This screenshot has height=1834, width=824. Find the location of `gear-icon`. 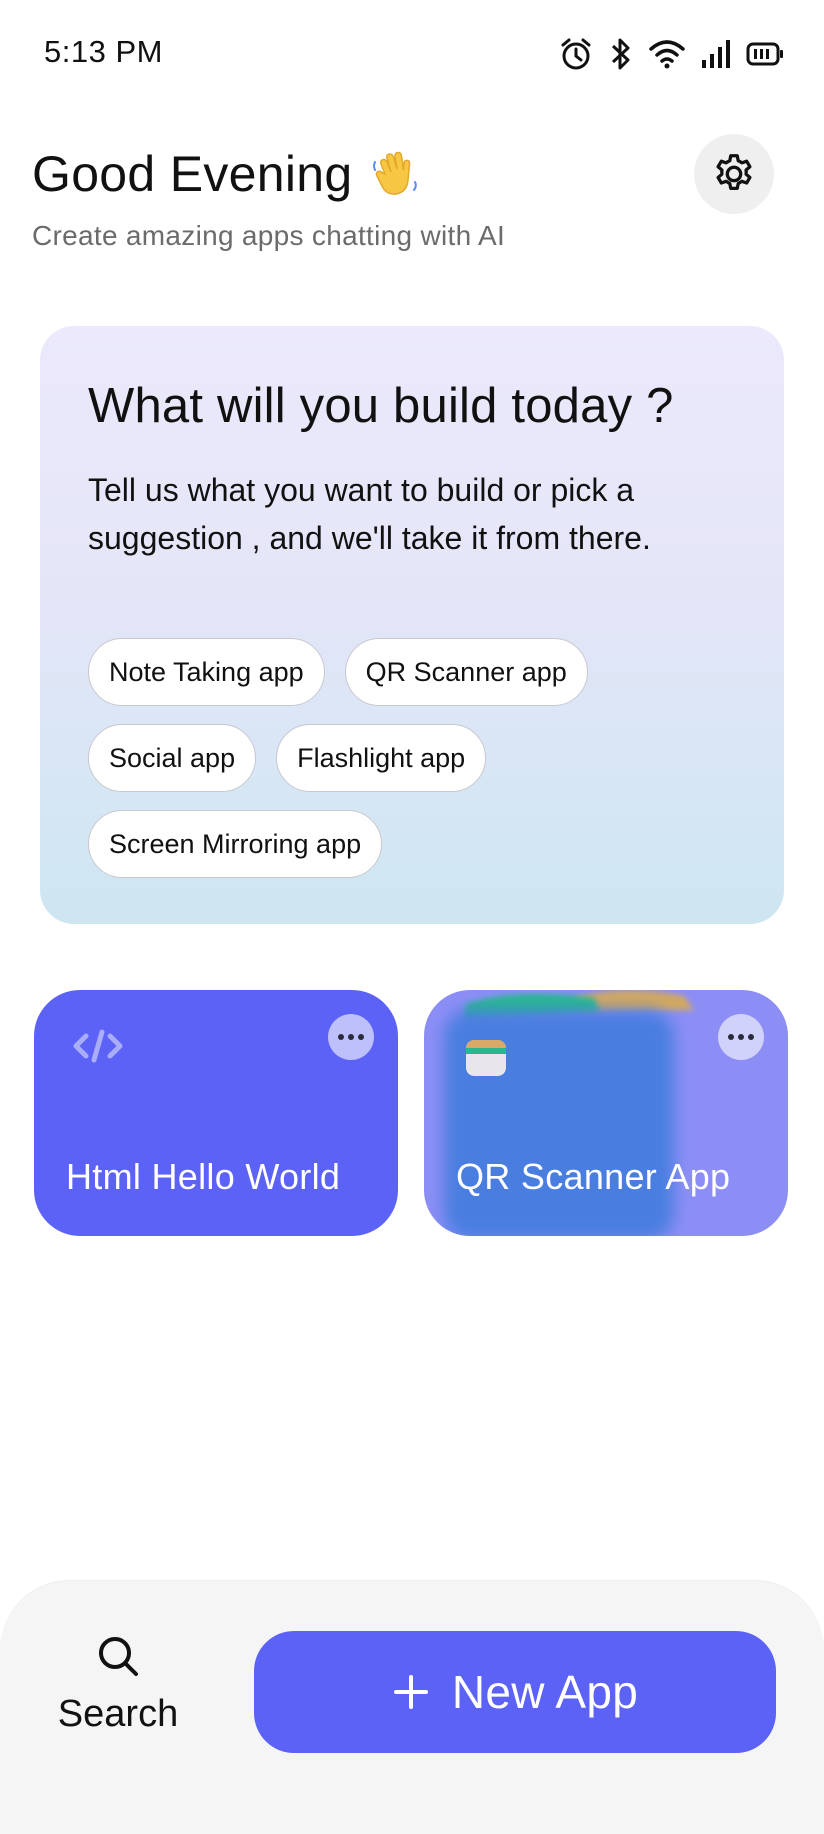

gear-icon is located at coordinates (734, 172).